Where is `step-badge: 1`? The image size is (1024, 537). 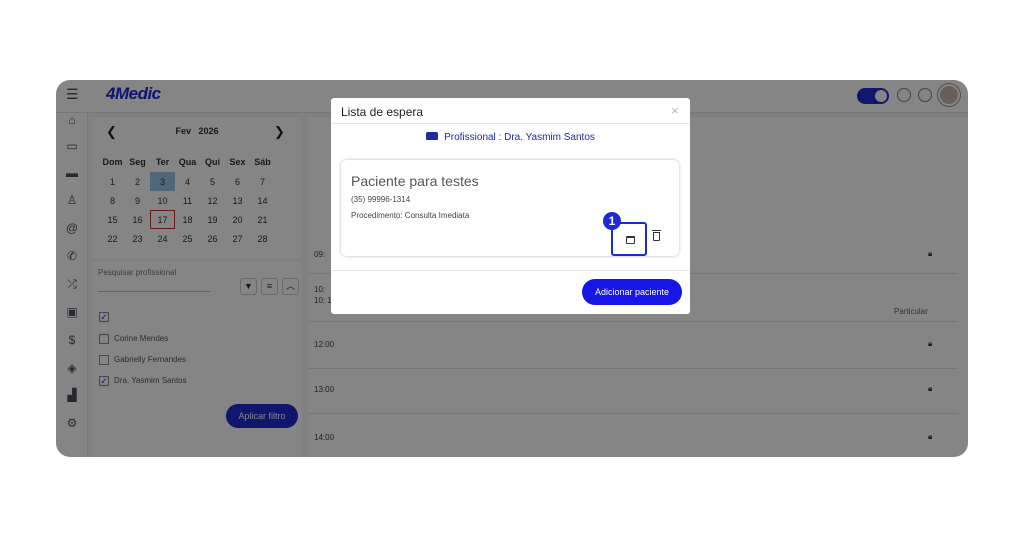
step-badge: 1 is located at coordinates (612, 221).